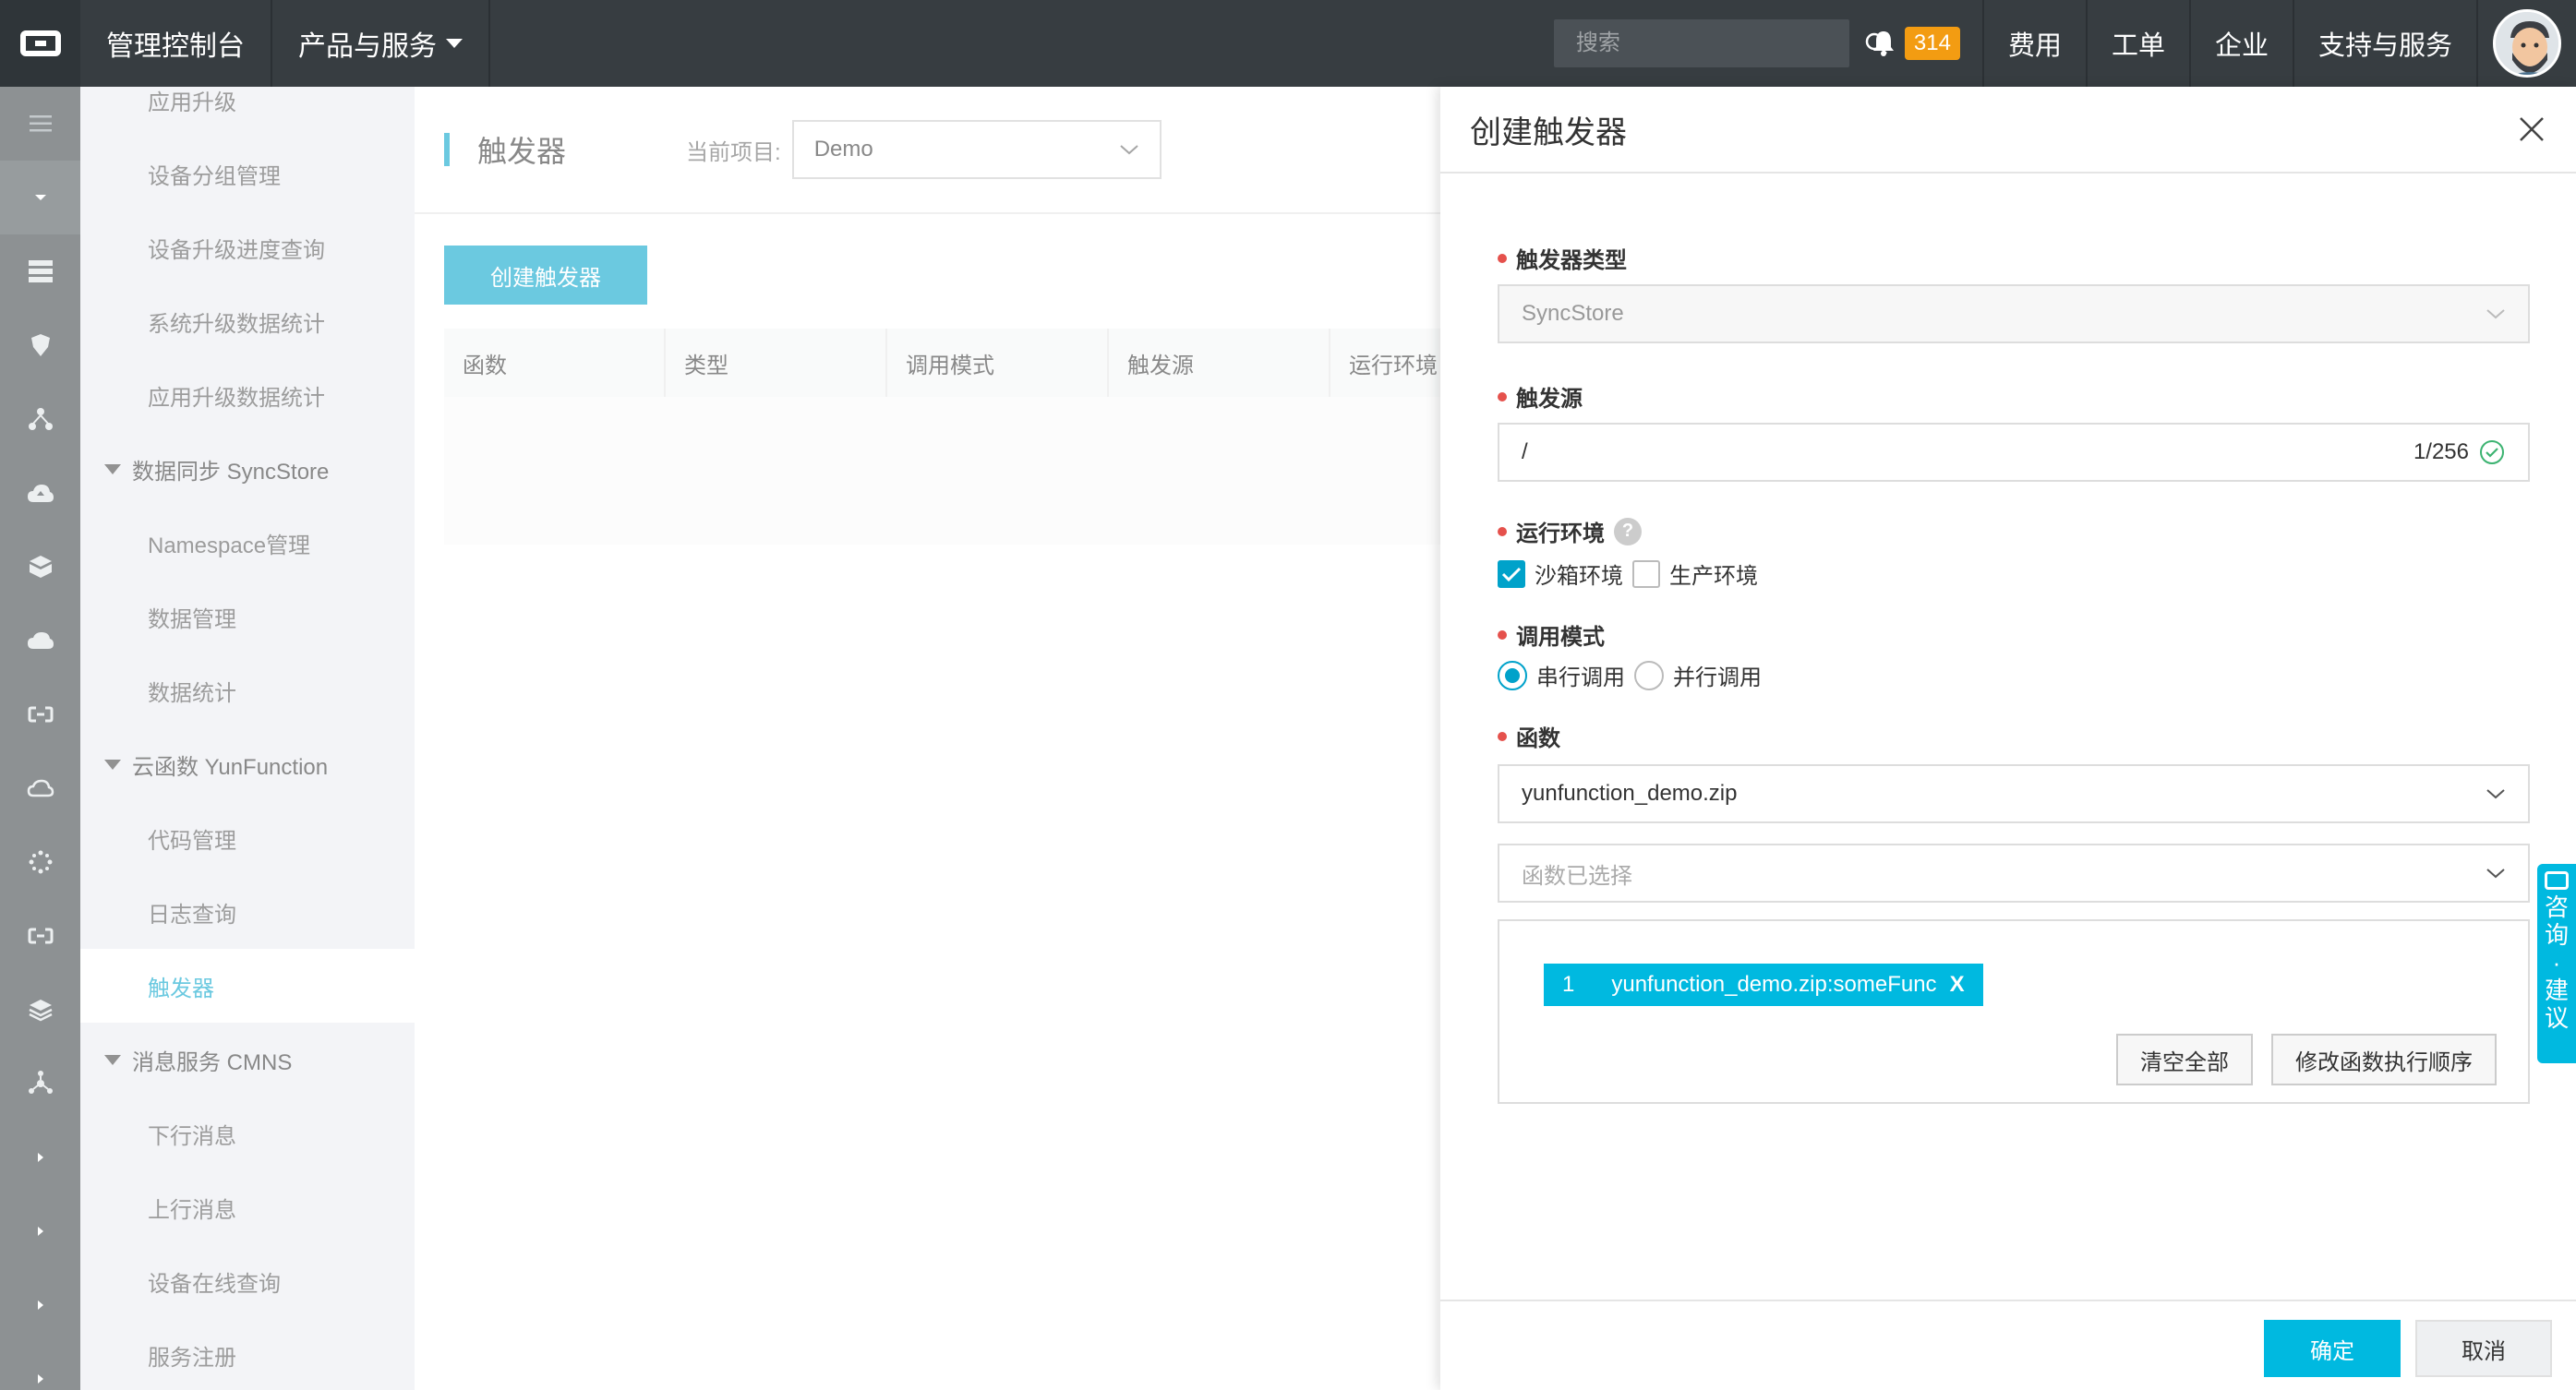 This screenshot has height=1390, width=2576. What do you see at coordinates (1957, 985) in the screenshot?
I see `chip-remove-button: X` at bounding box center [1957, 985].